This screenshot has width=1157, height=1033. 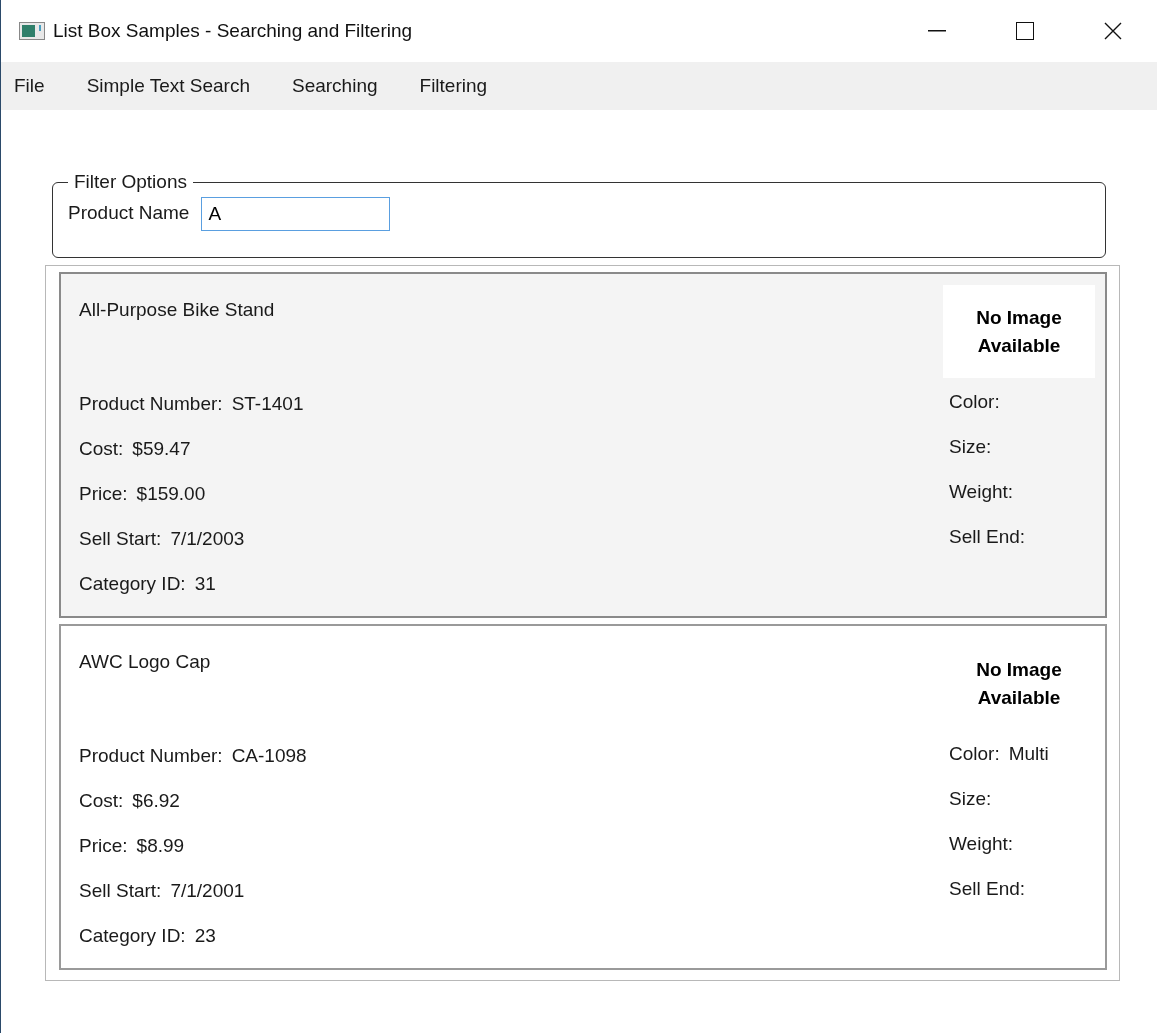 What do you see at coordinates (161, 449) in the screenshot?
I see `field-value: $59.47` at bounding box center [161, 449].